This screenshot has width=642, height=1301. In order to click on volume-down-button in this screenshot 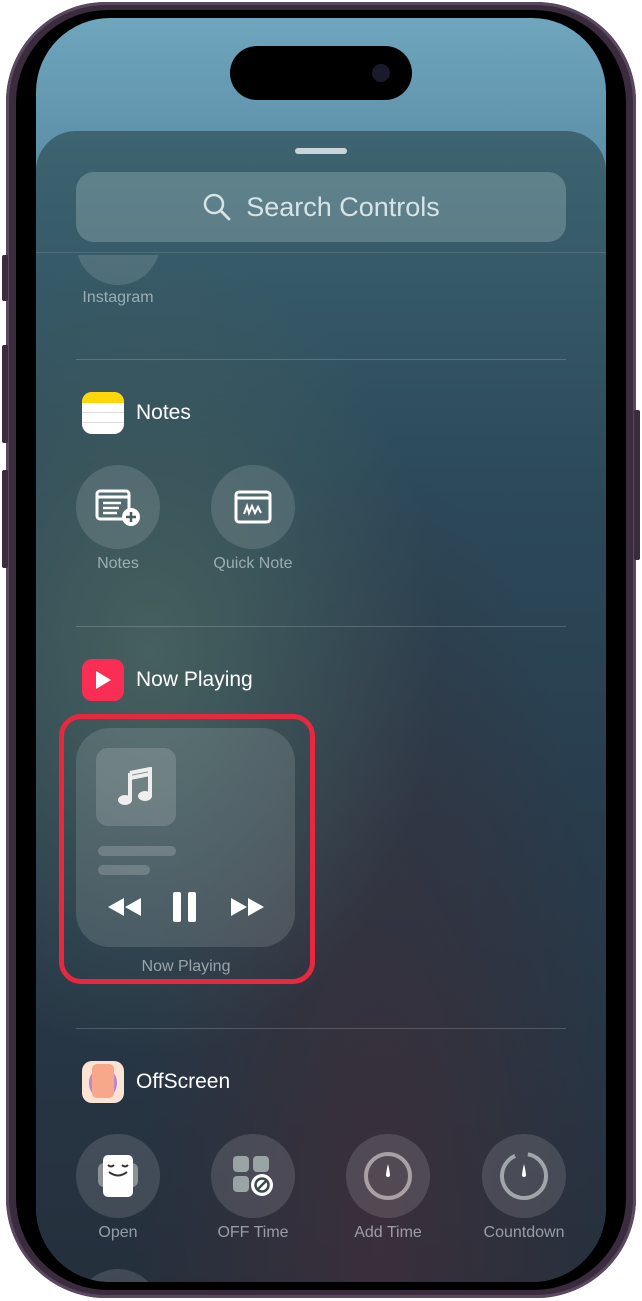, I will do `click(5, 519)`.